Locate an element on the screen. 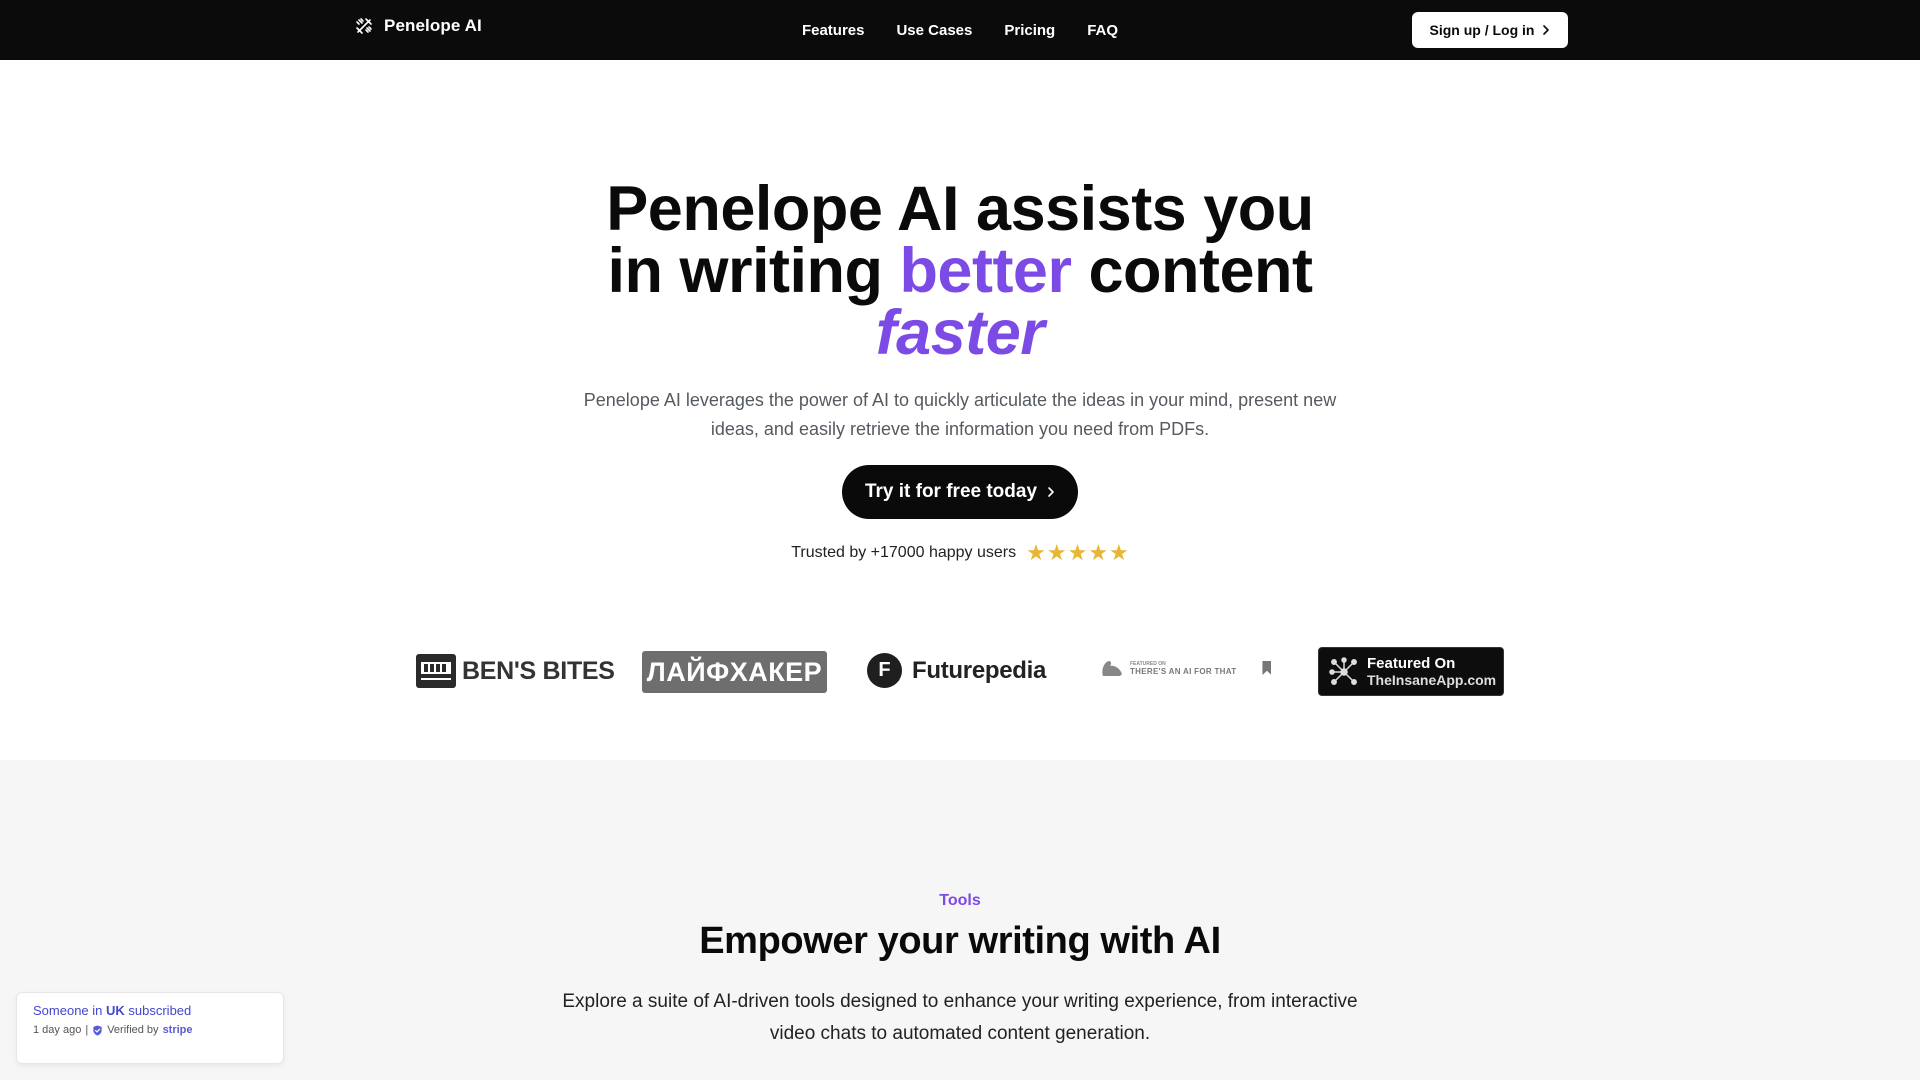 This screenshot has width=1920, height=1080. brand-name: Penelope AI is located at coordinates (433, 25).